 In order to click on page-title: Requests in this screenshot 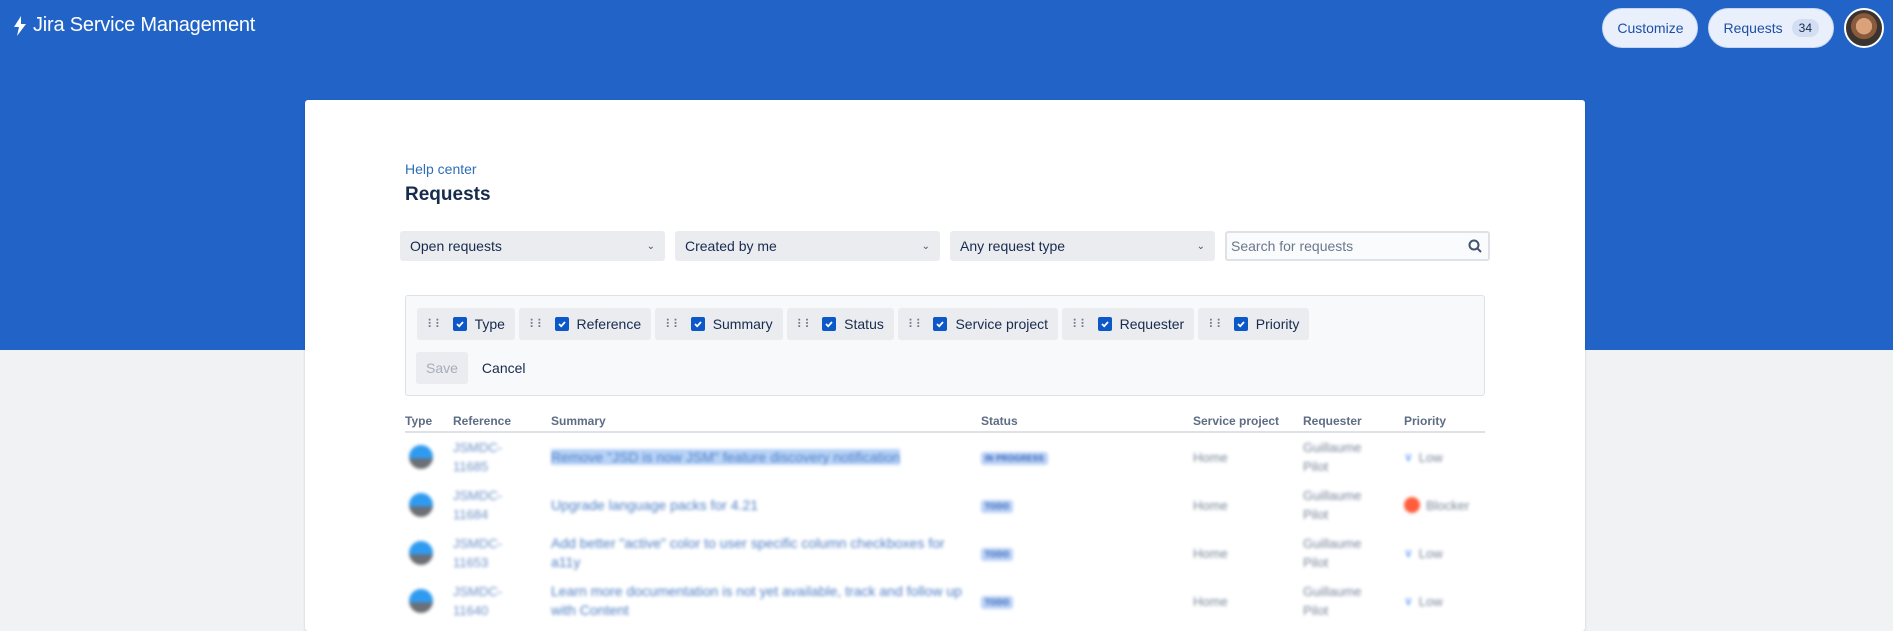, I will do `click(448, 194)`.